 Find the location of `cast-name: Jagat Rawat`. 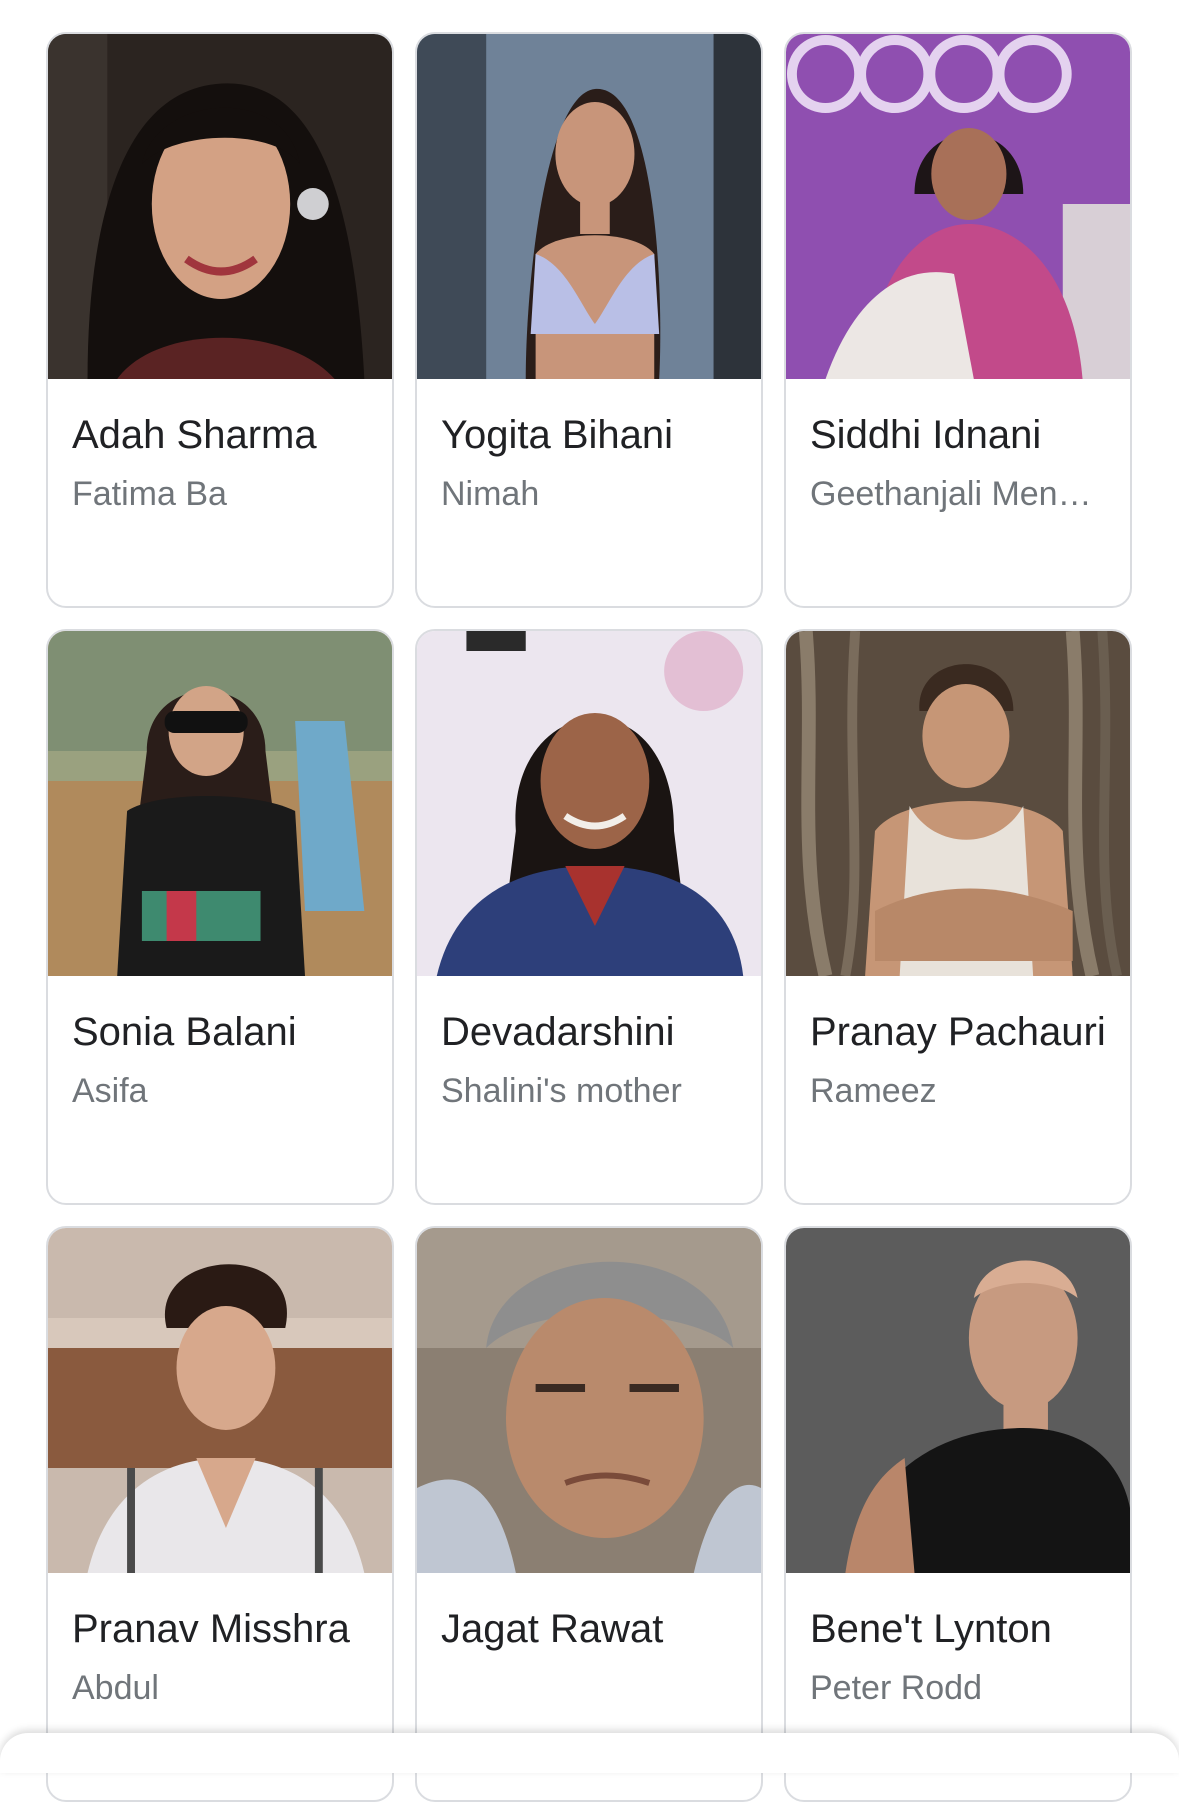

cast-name: Jagat Rawat is located at coordinates (552, 1629).